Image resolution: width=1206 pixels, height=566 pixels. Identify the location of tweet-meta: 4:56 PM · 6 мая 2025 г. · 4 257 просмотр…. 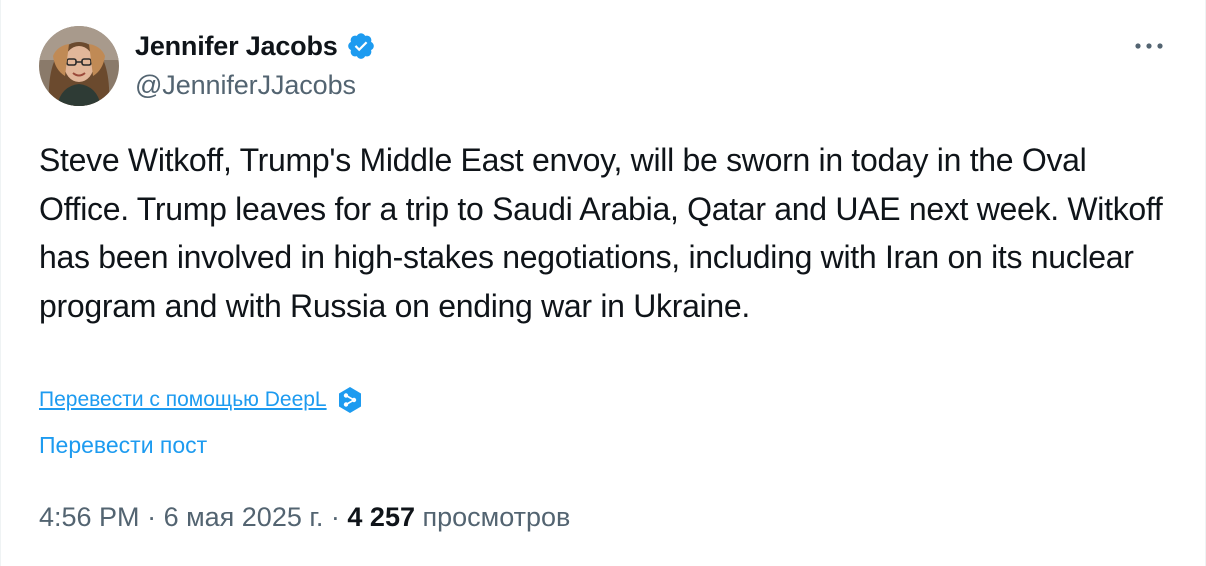
(304, 519).